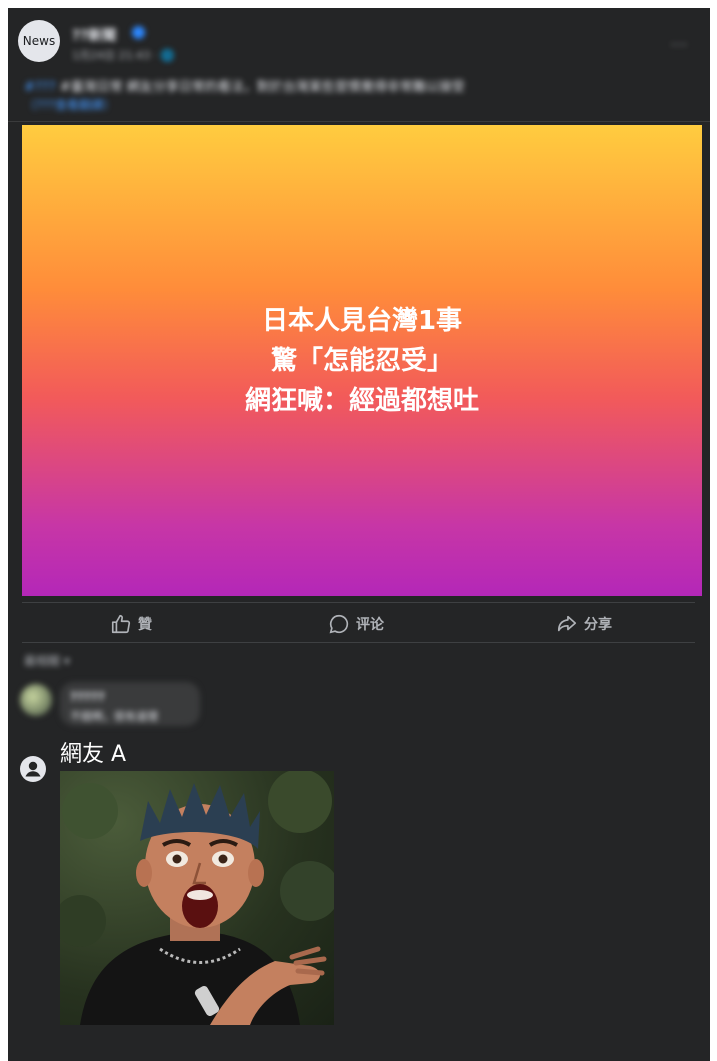 This screenshot has height=1061, width=717. What do you see at coordinates (145, 625) in the screenshot?
I see `like-label: 贊` at bounding box center [145, 625].